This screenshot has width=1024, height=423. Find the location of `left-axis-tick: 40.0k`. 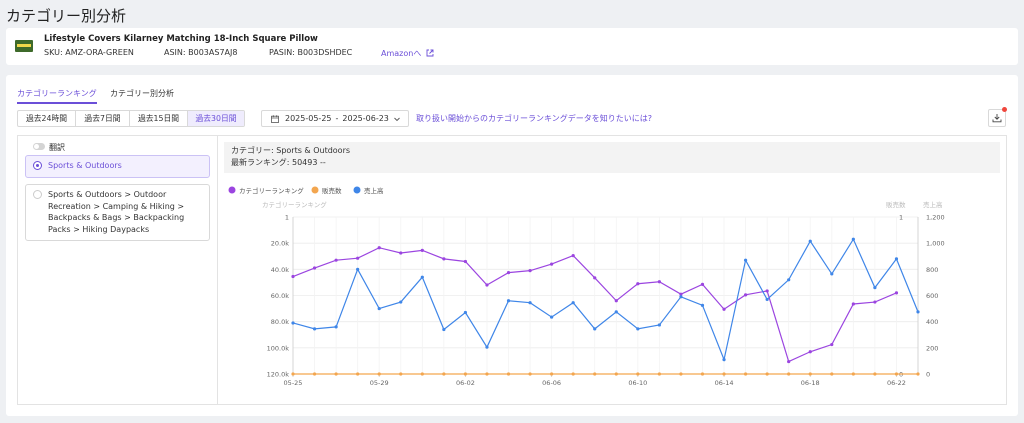

left-axis-tick: 40.0k is located at coordinates (280, 270).